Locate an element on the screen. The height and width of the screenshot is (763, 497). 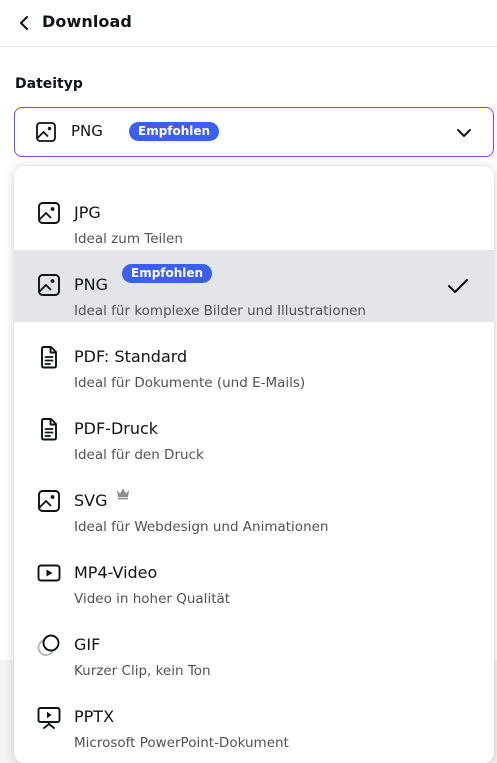
option-gif: GIF Kurzer Clip, kein Ton is located at coordinates (254, 646).